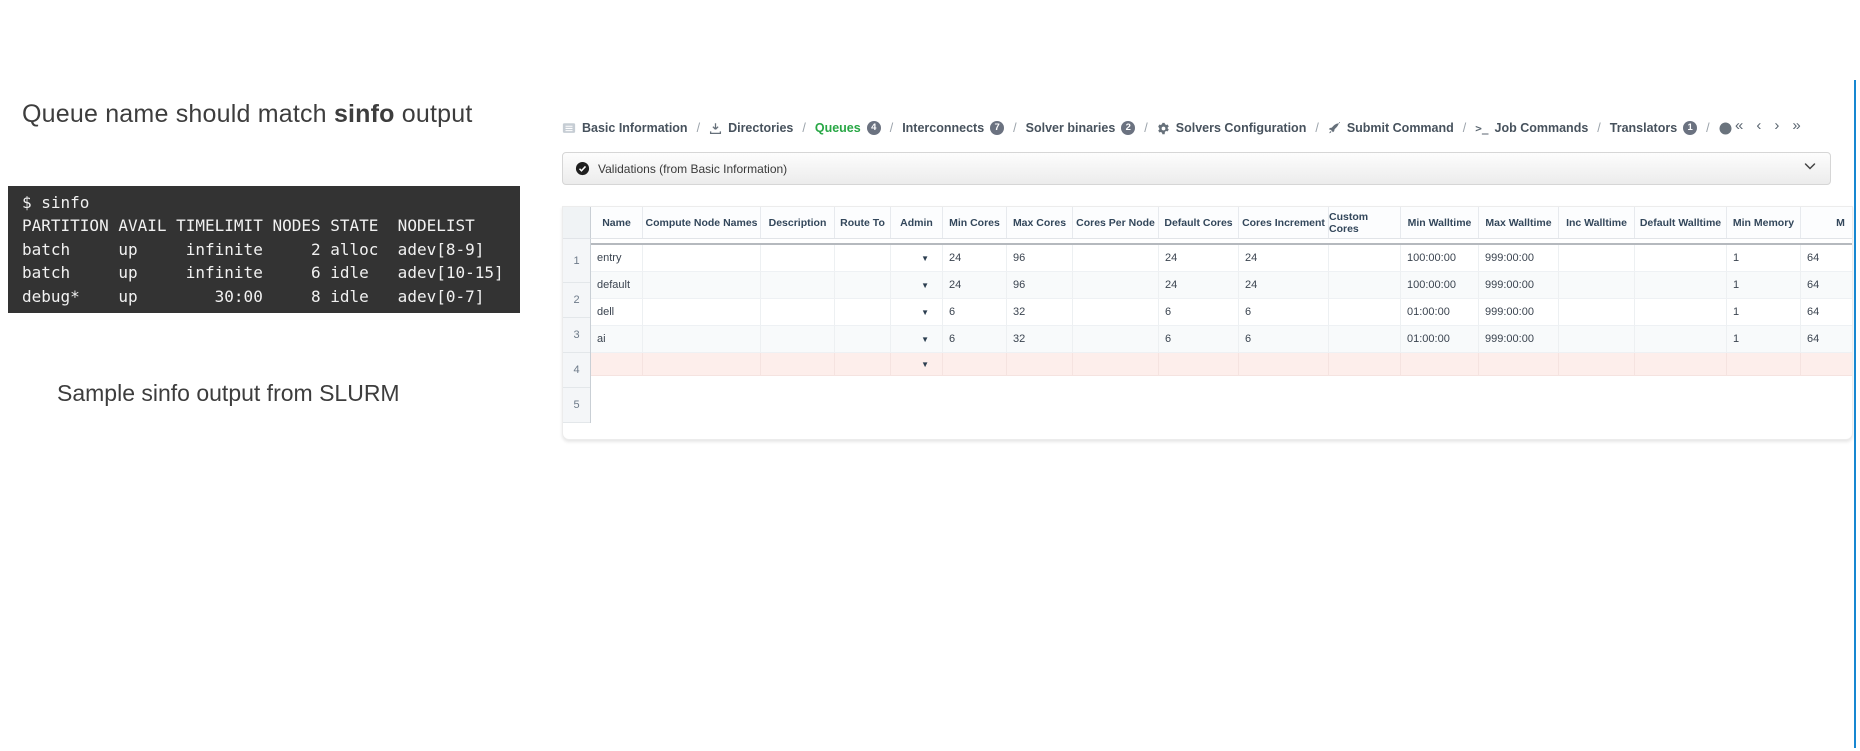 The width and height of the screenshot is (1860, 751). Describe the element at coordinates (848, 128) in the screenshot. I see `breadcrumb-item-queues: Queues 4` at that location.